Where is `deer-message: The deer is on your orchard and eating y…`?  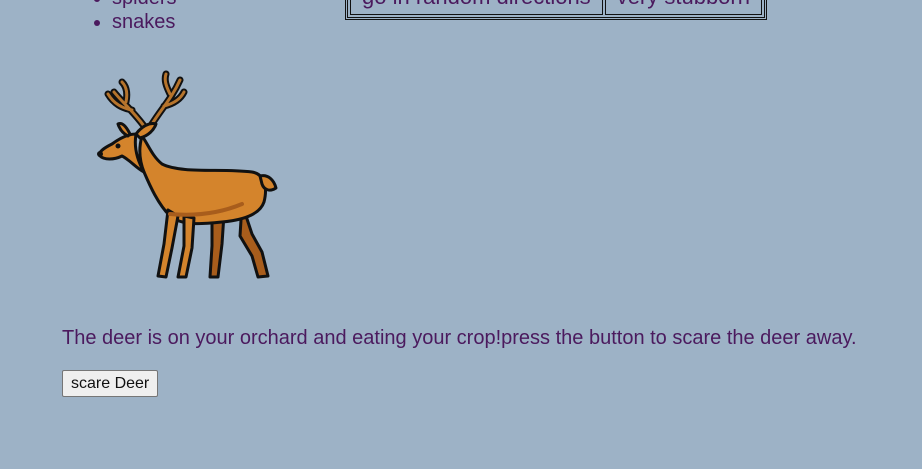 deer-message: The deer is on your orchard and eating y… is located at coordinates (459, 338).